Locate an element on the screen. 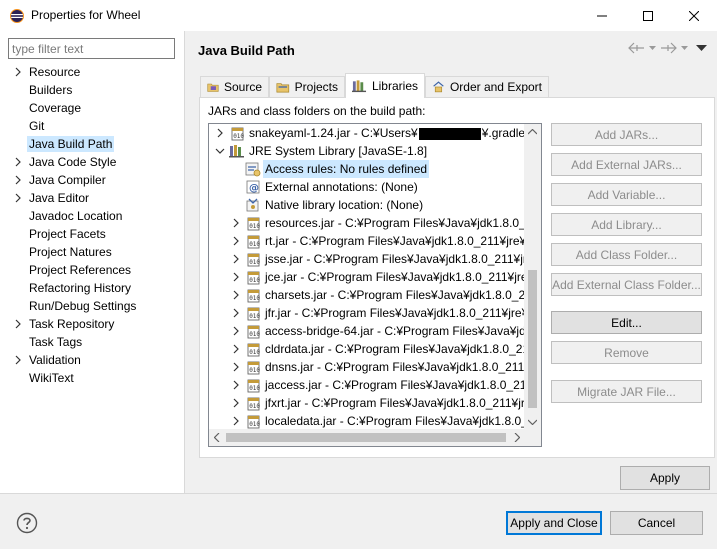 The width and height of the screenshot is (717, 549). nav-item-label: WikiText is located at coordinates (51, 378).